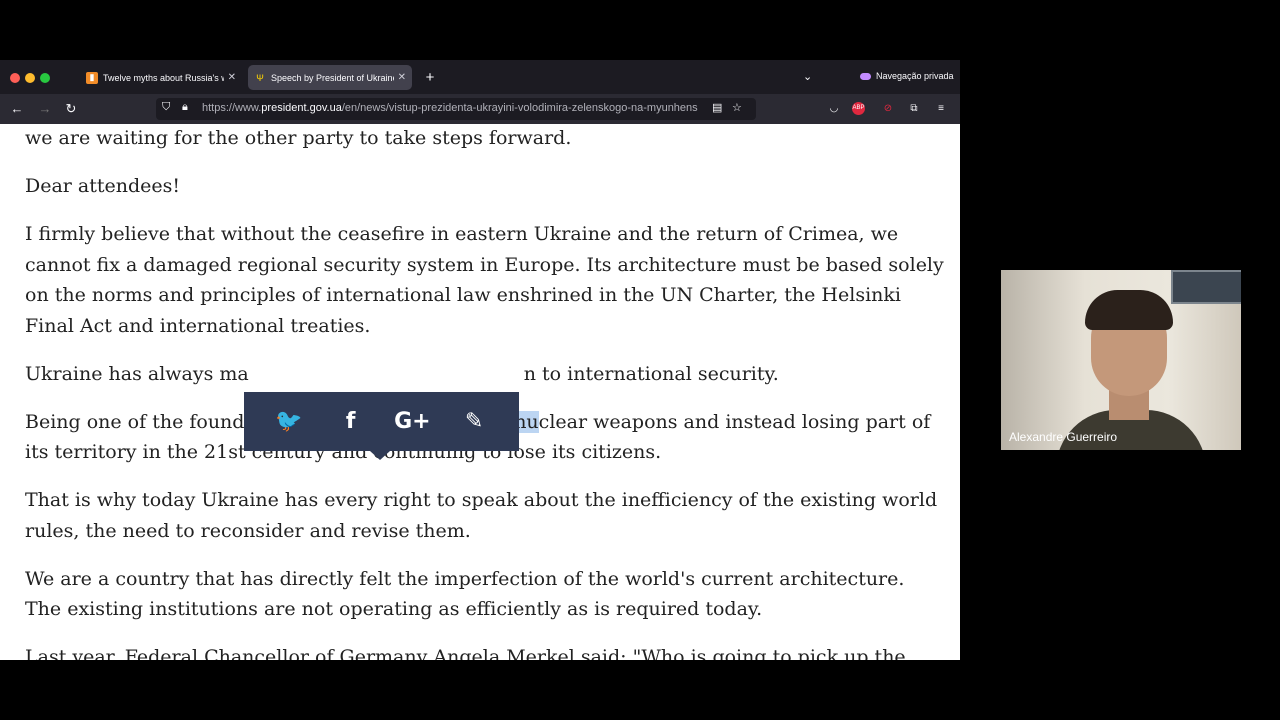 This screenshot has height=720, width=1280. What do you see at coordinates (163, 77) in the screenshot?
I see `tab-title: Twelve myths about Russia's wa` at bounding box center [163, 77].